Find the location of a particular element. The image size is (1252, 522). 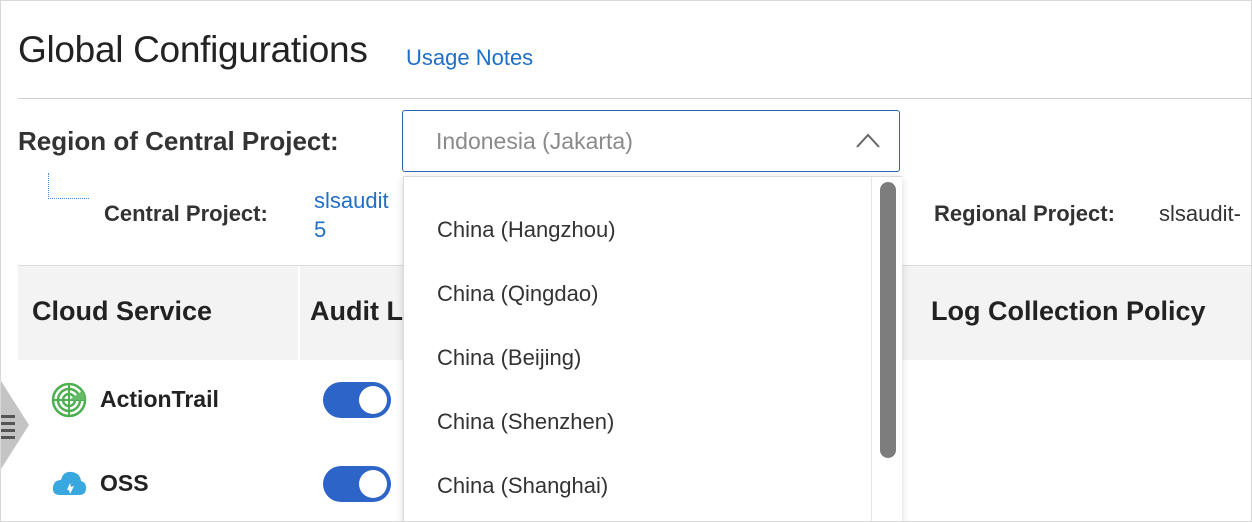

region-label: Region of Central Project: is located at coordinates (178, 141).